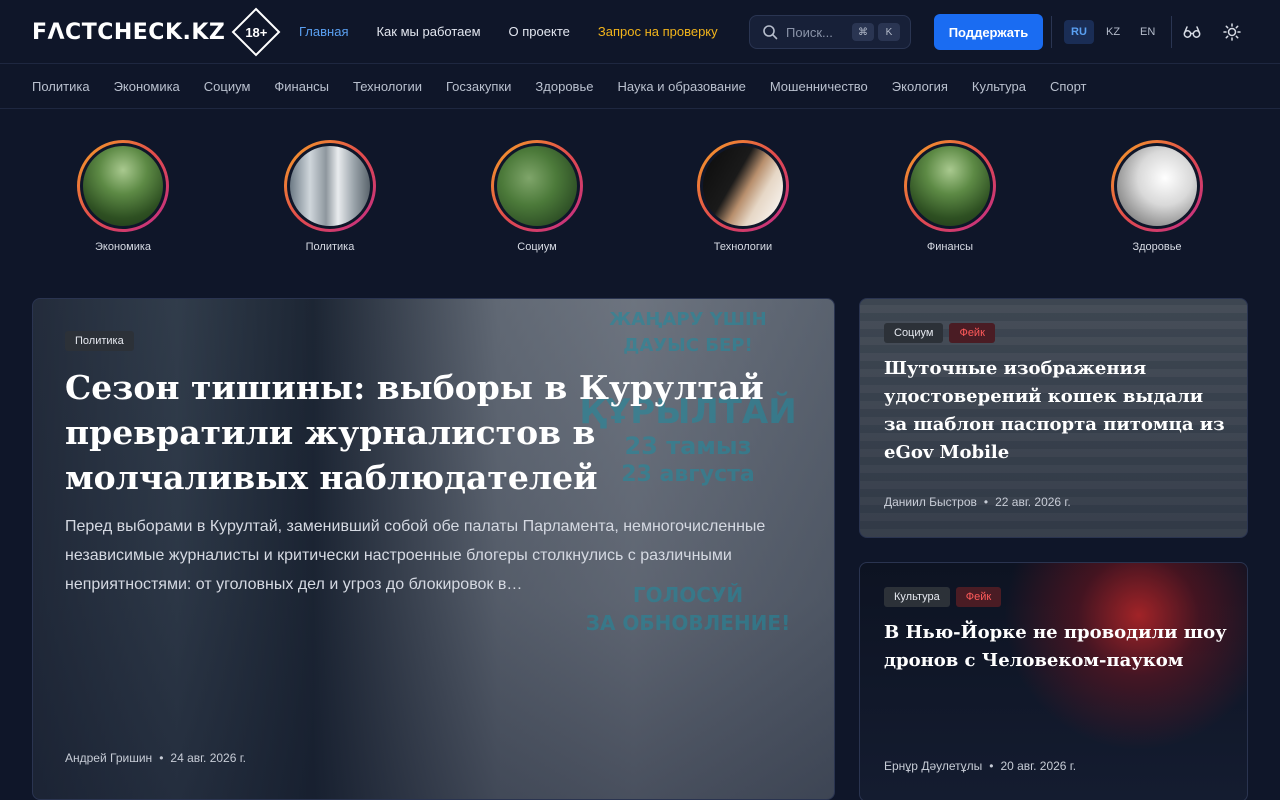 The width and height of the screenshot is (1280, 800). What do you see at coordinates (478, 86) in the screenshot?
I see `category-procurement: Госзакупки` at bounding box center [478, 86].